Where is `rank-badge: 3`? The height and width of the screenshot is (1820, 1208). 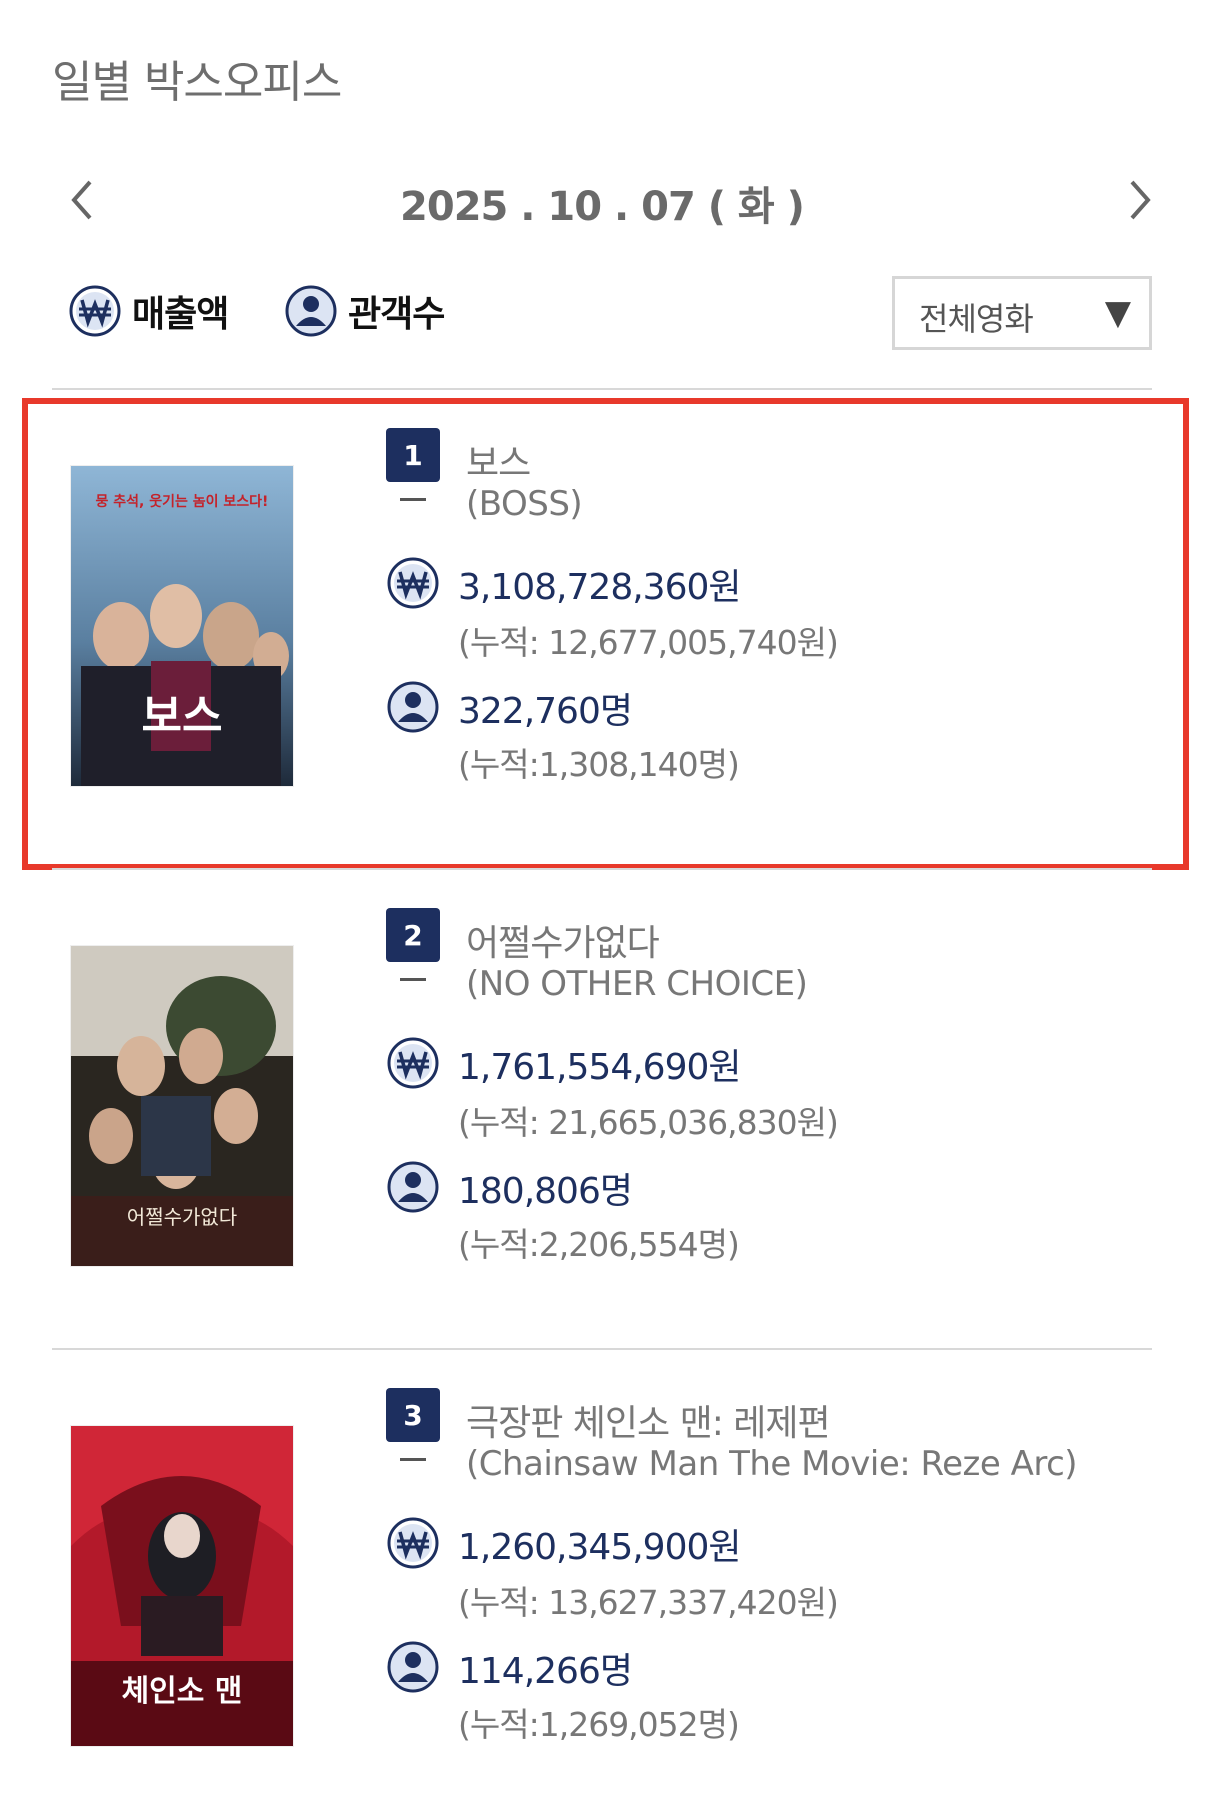
rank-badge: 3 is located at coordinates (413, 1415).